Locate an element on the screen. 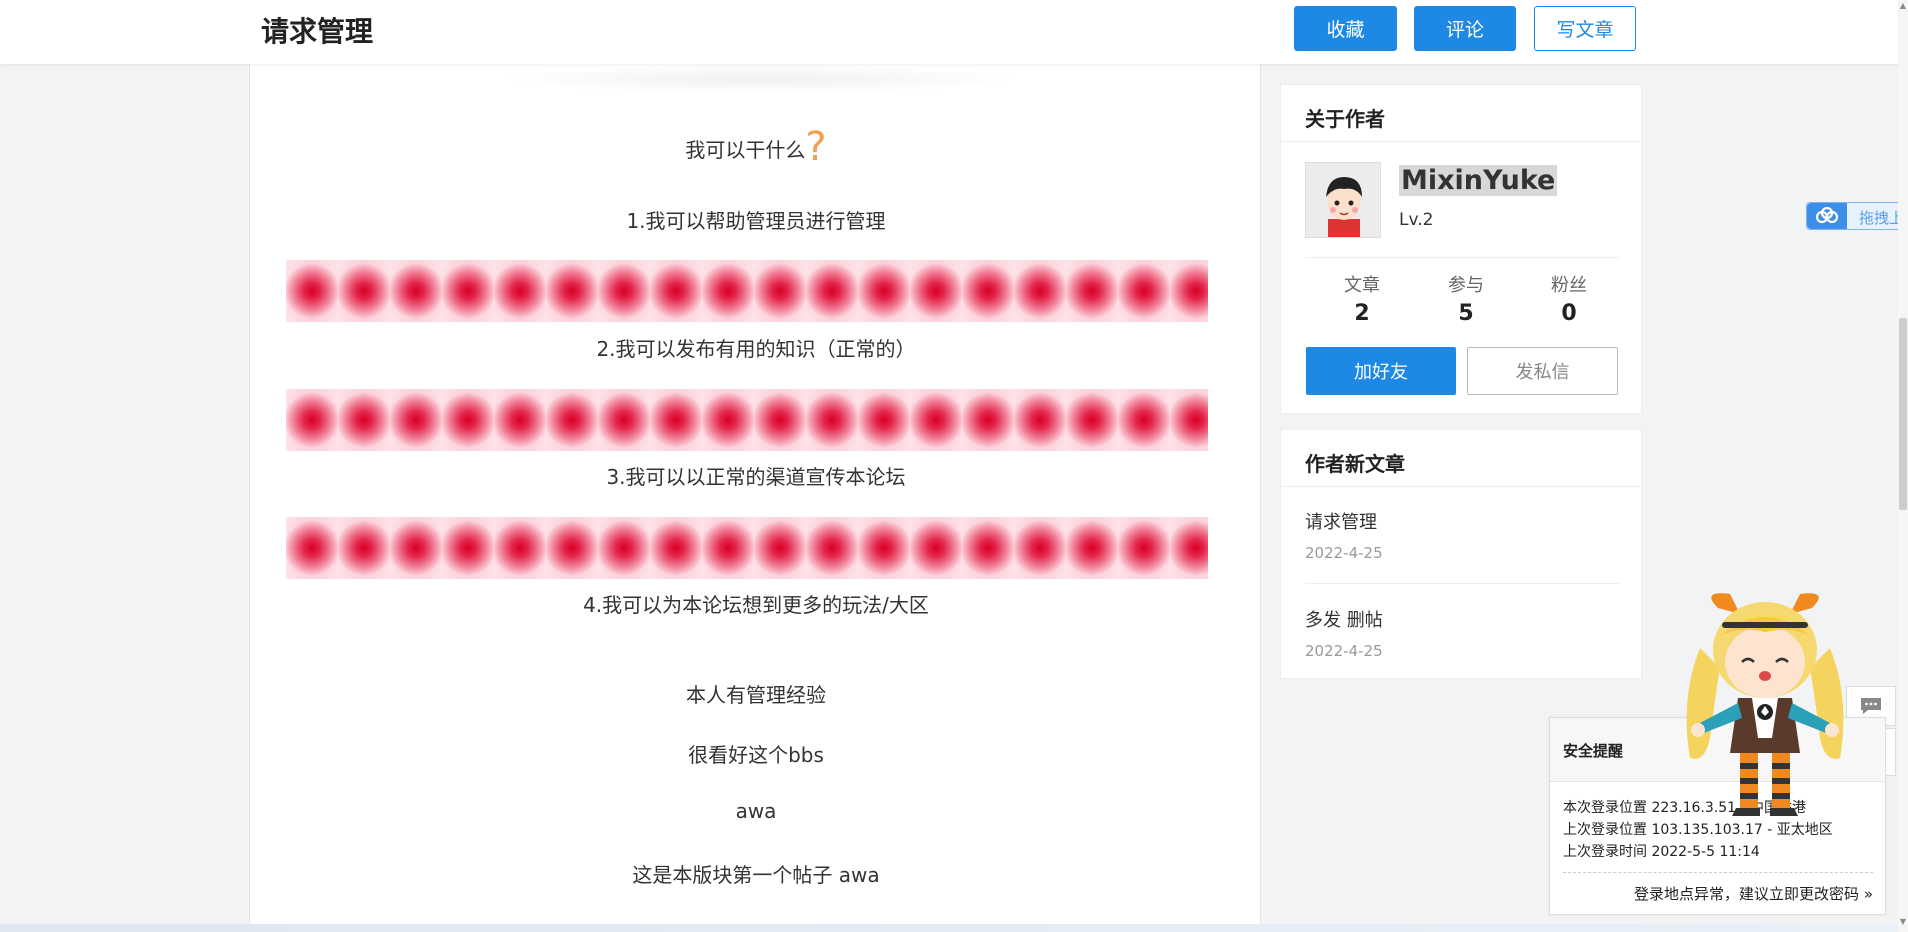 The width and height of the screenshot is (1908, 932). stat-label: 粉丝 is located at coordinates (1569, 285).